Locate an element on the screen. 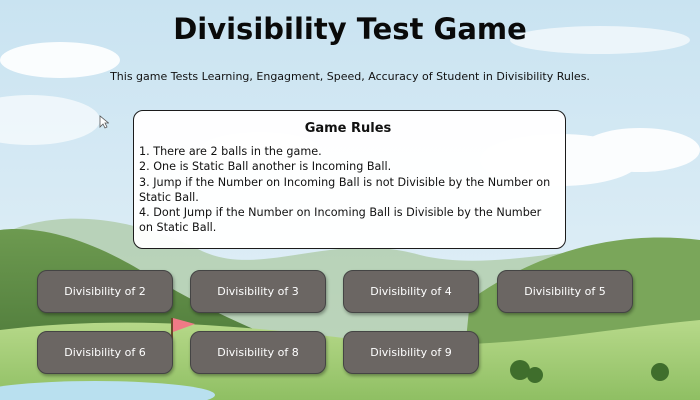  divisibility-3-button: Divisibility of 3 is located at coordinates (258, 291).